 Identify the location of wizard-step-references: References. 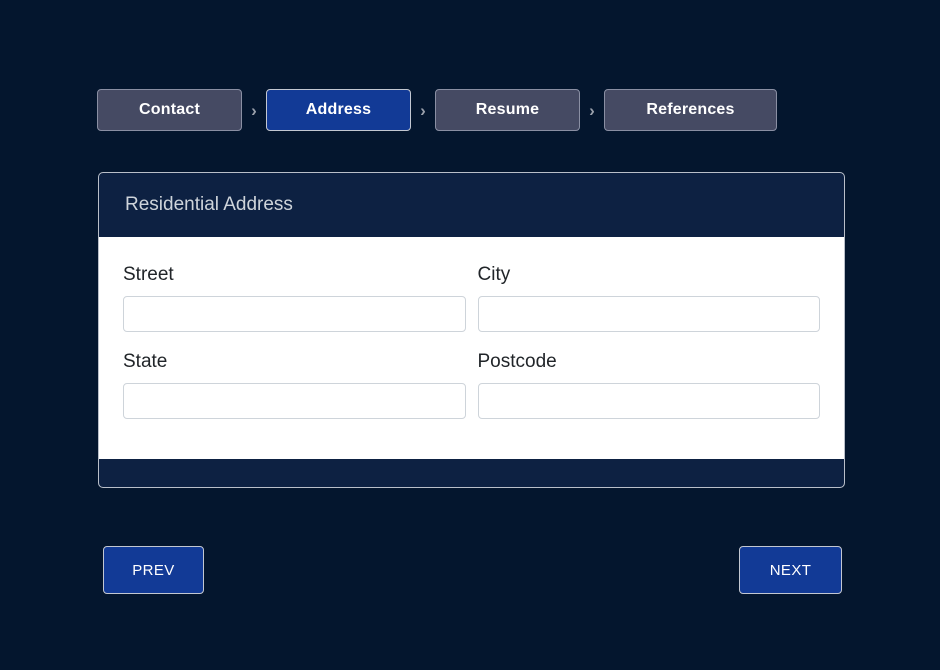
(690, 110).